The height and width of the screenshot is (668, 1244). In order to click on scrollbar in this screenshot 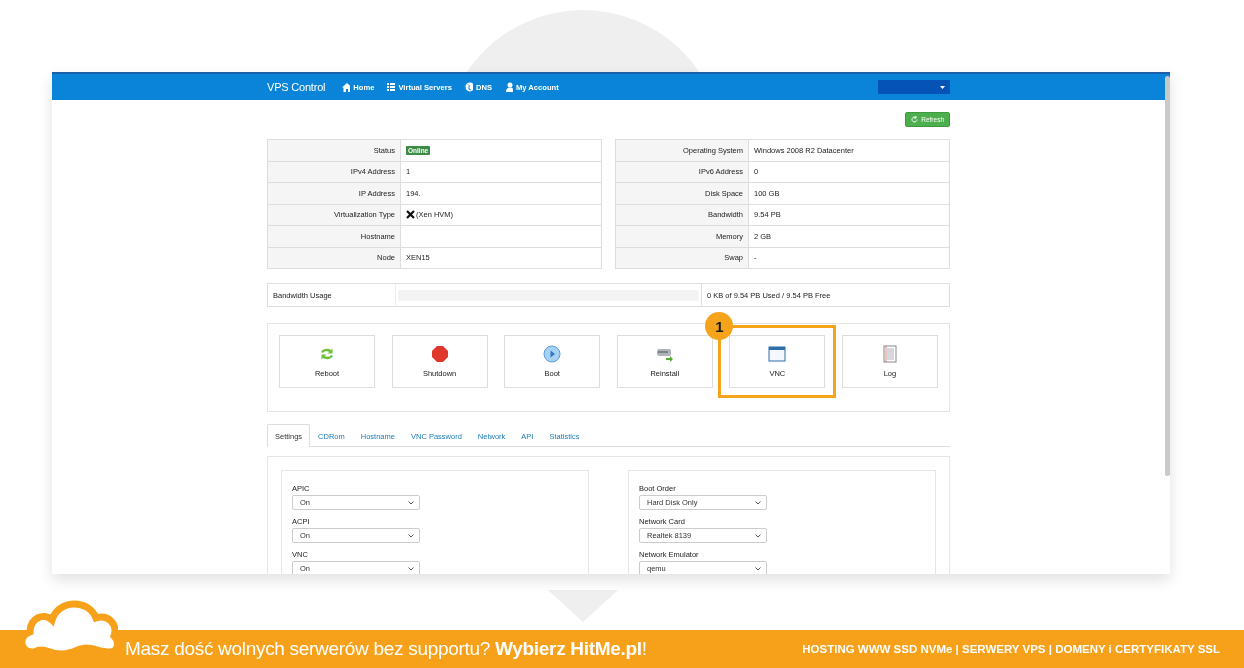, I will do `click(1167, 276)`.